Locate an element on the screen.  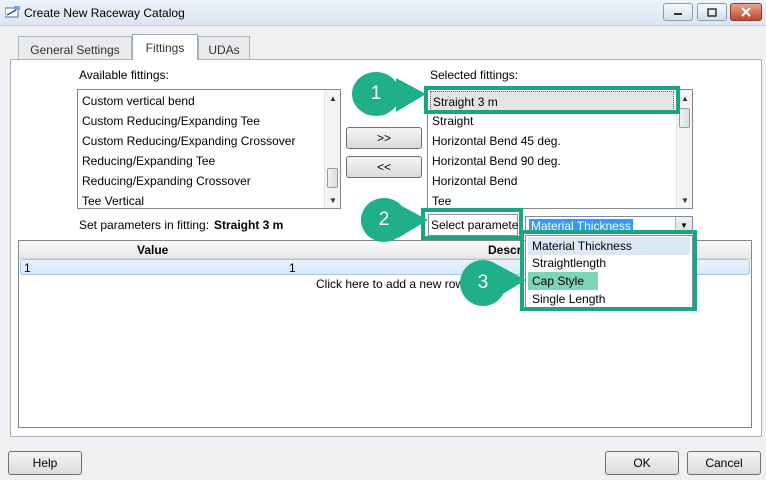
minimize-button is located at coordinates (678, 12).